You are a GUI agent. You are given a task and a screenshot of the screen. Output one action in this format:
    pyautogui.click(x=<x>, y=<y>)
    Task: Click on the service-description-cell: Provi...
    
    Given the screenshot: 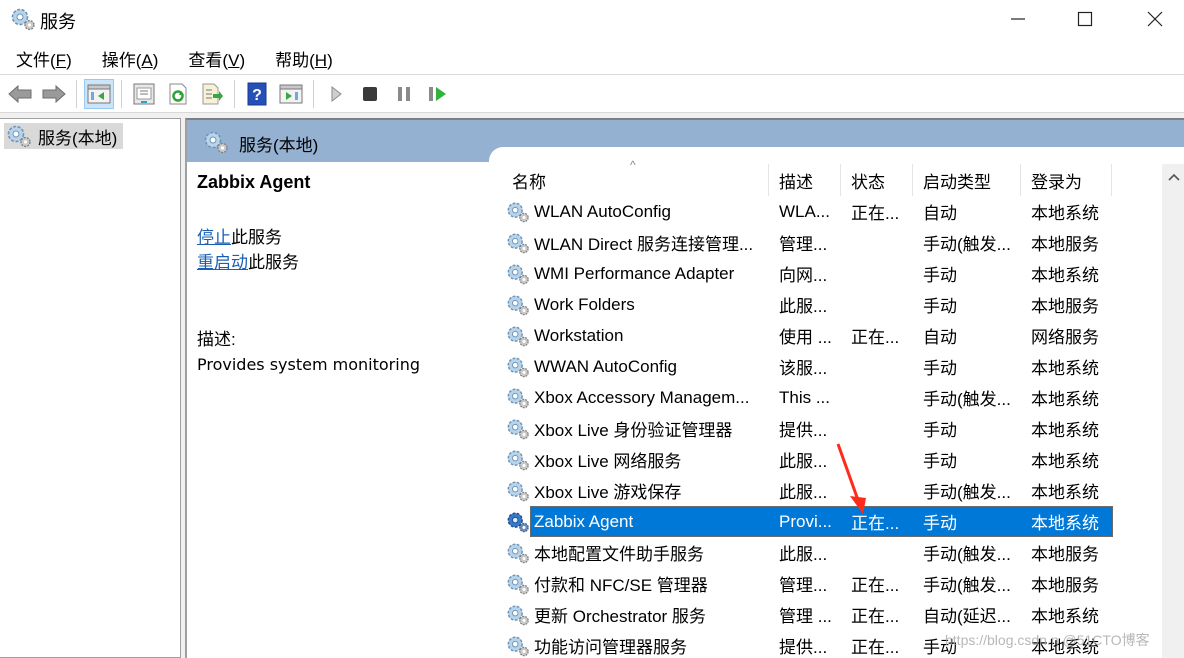 What is the action you would take?
    pyautogui.click(x=805, y=521)
    